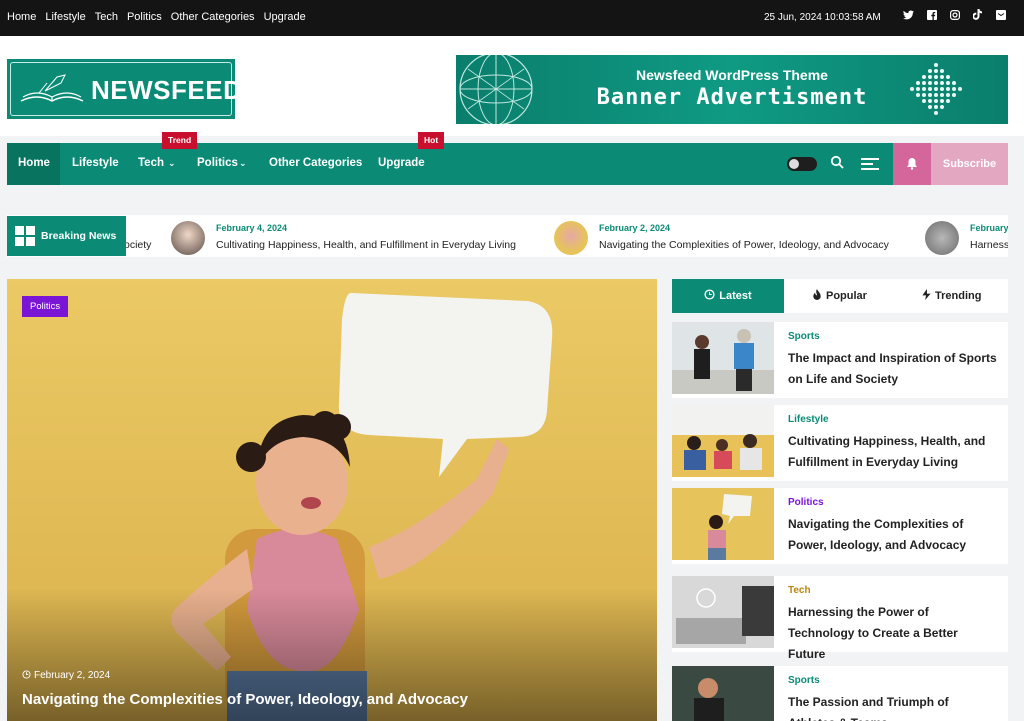  I want to click on nav-item-home: Home, so click(33, 164).